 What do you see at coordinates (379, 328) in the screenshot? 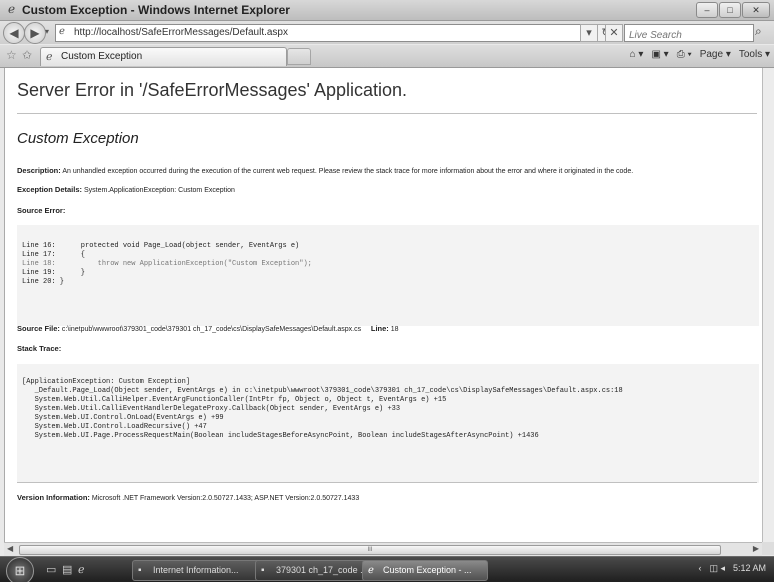
I see `line-label: Line:` at bounding box center [379, 328].